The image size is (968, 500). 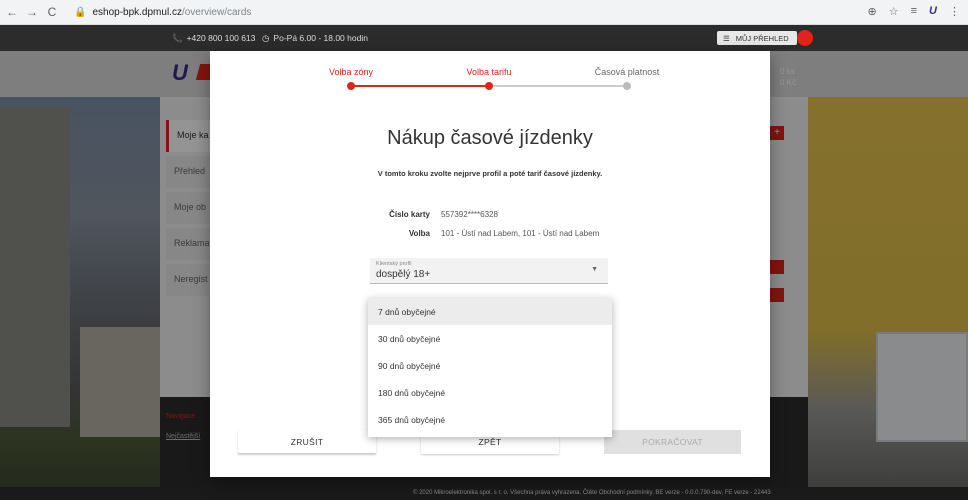 What do you see at coordinates (954, 11) in the screenshot?
I see `menu-icon: ⋮` at bounding box center [954, 11].